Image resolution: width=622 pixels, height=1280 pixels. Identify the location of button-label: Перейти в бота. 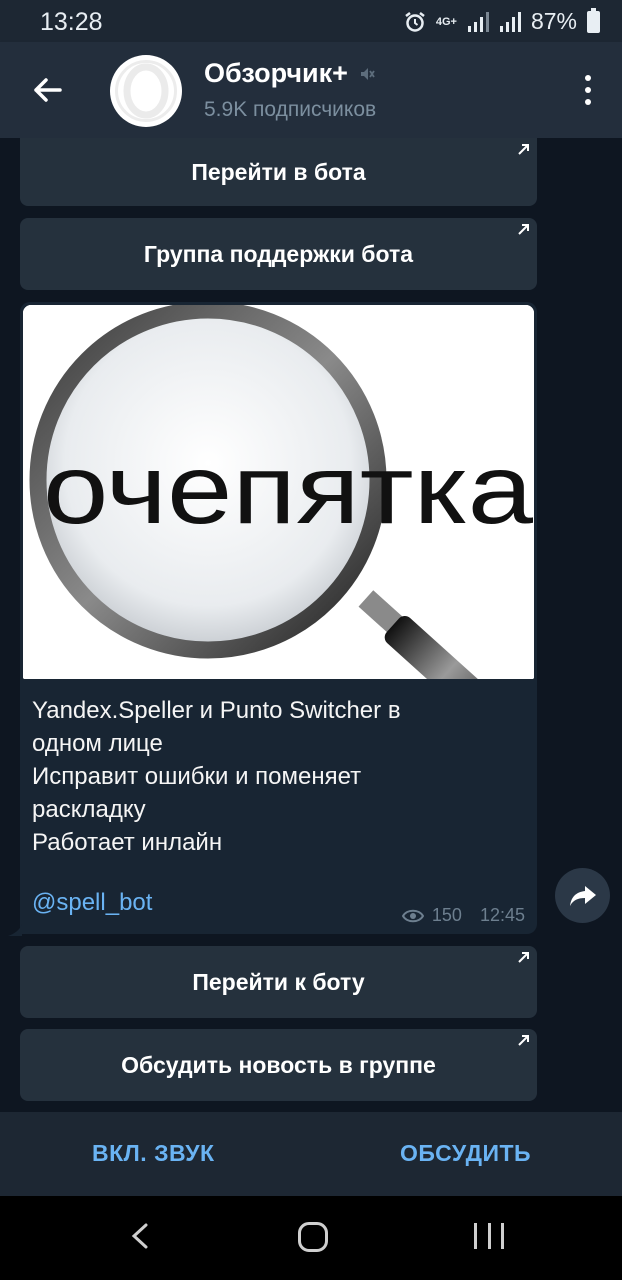
(278, 171).